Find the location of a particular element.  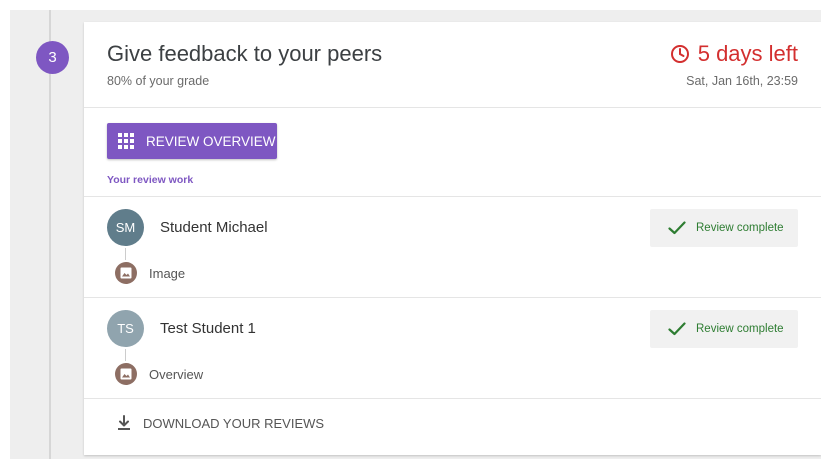

grade-weight: 80% of your grade is located at coordinates (158, 81).